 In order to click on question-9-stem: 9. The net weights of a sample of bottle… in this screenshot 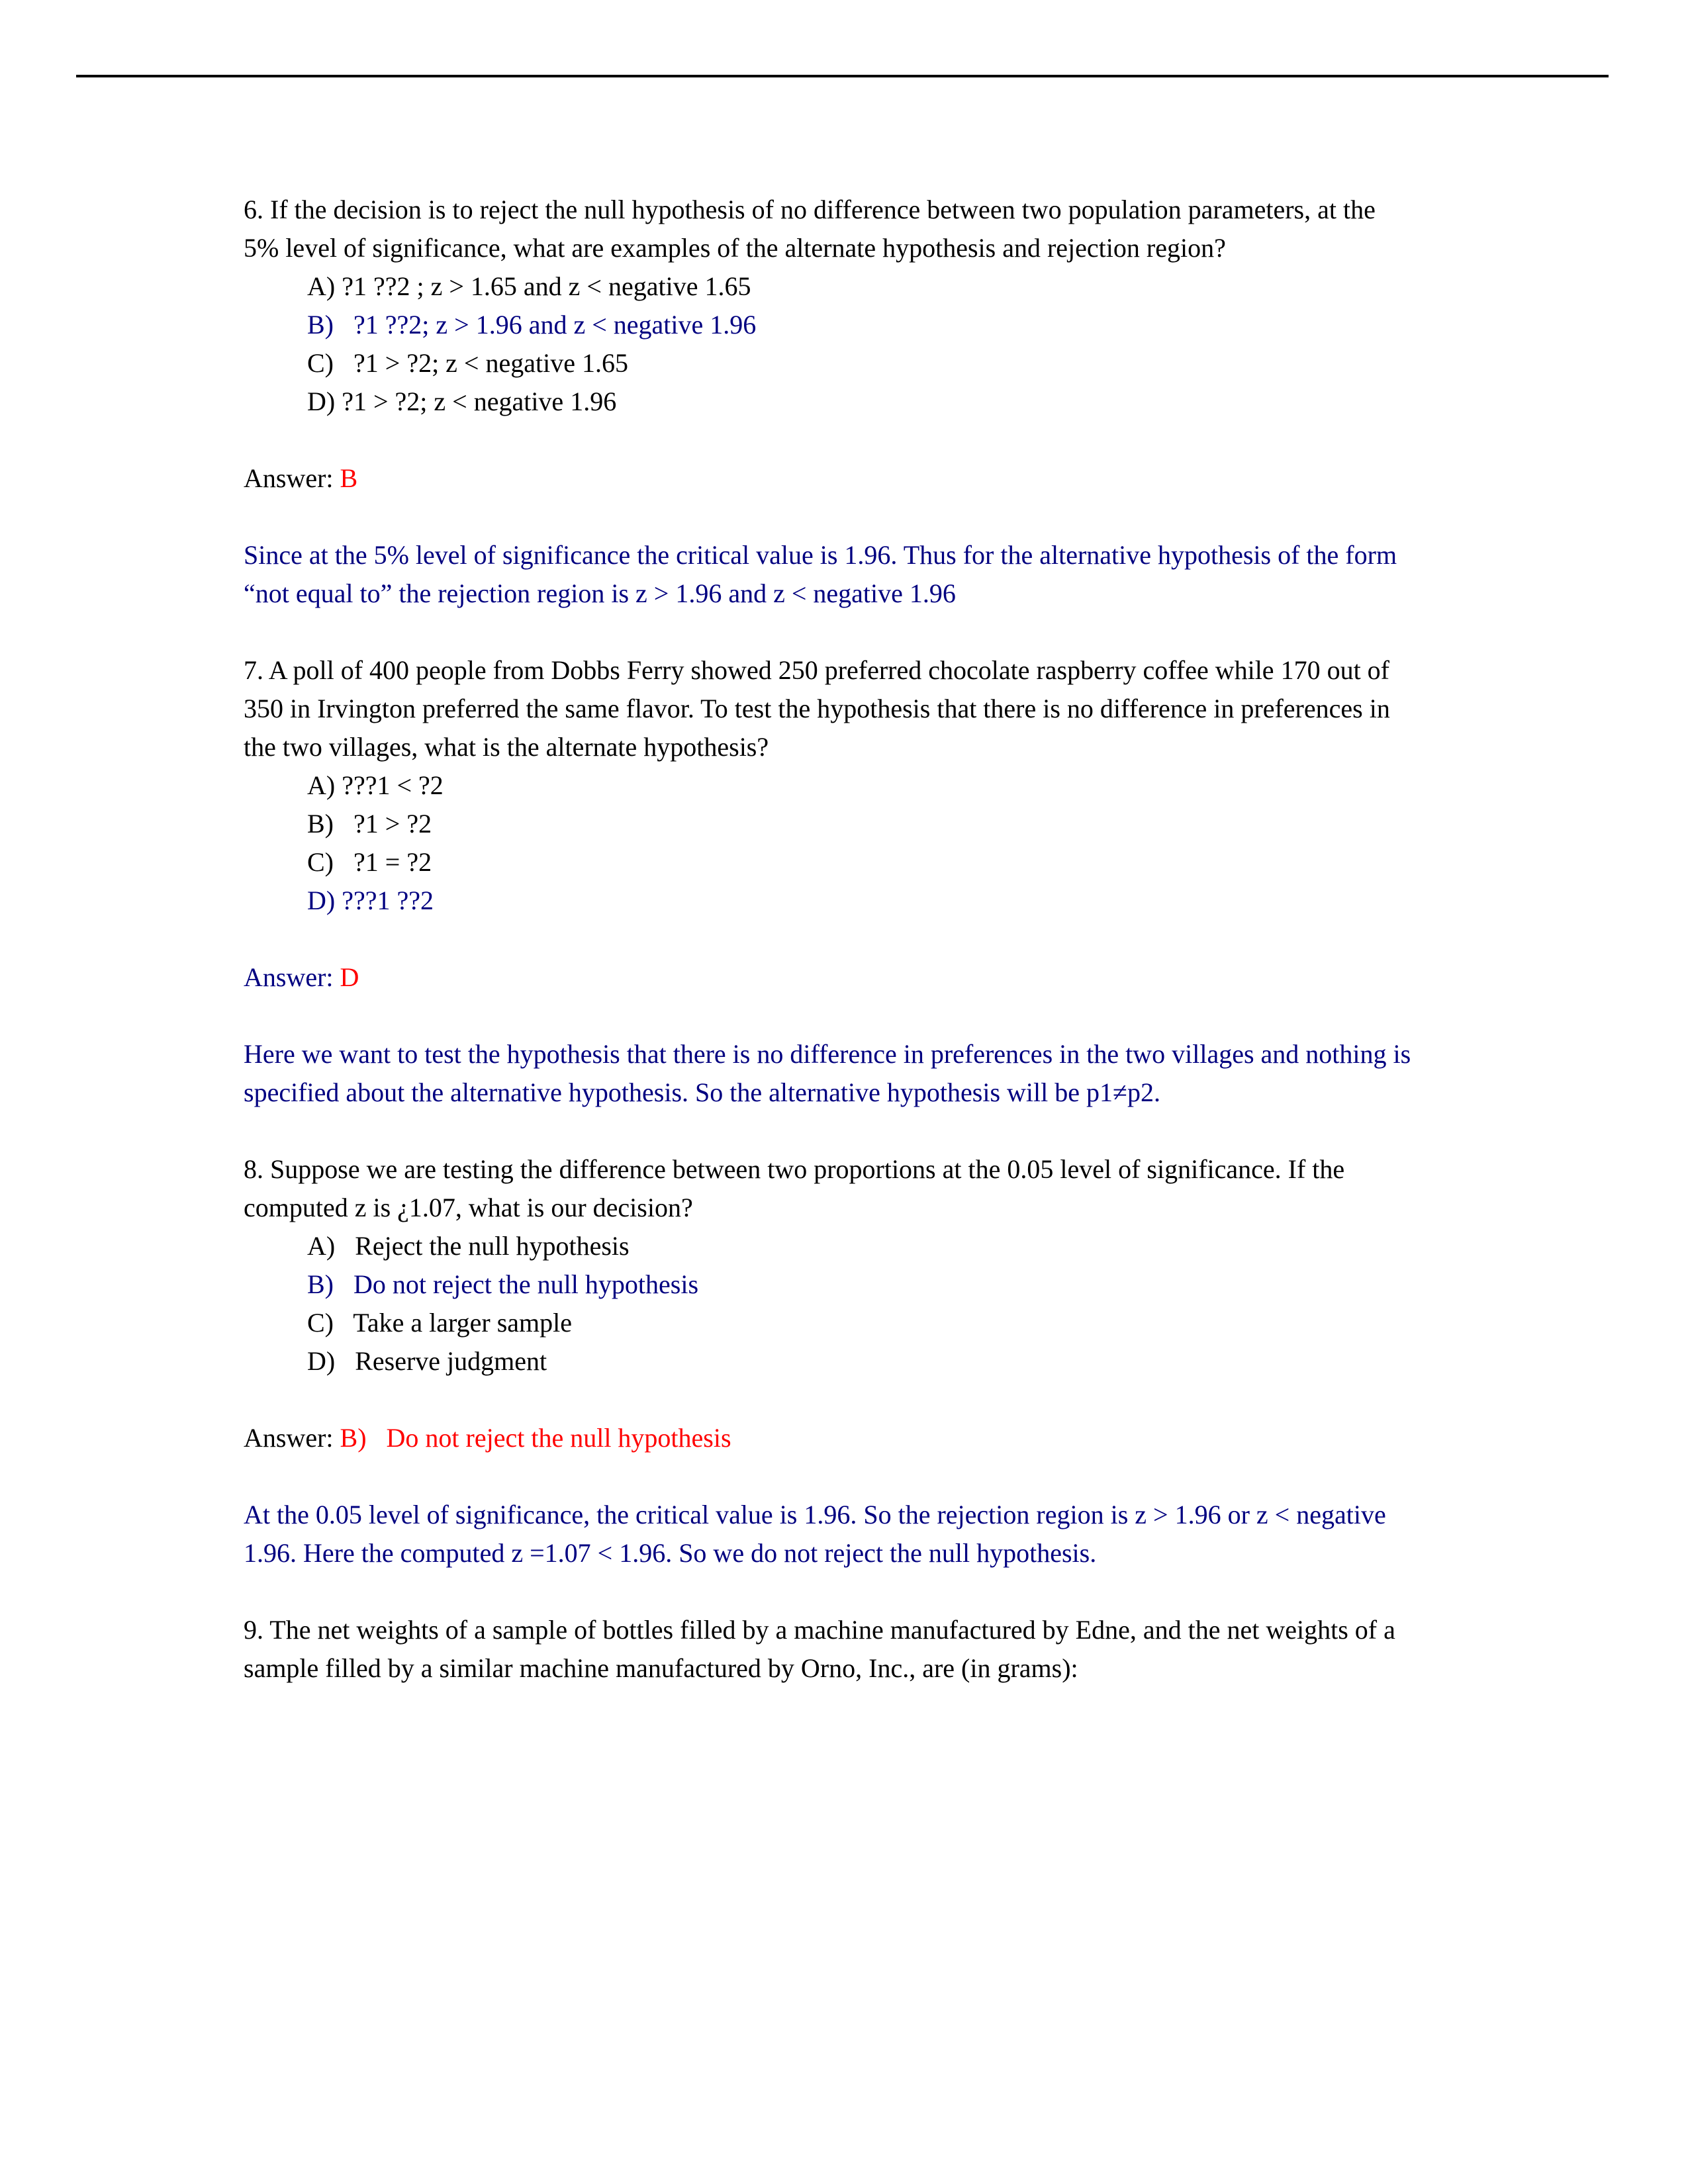, I will do `click(819, 1649)`.